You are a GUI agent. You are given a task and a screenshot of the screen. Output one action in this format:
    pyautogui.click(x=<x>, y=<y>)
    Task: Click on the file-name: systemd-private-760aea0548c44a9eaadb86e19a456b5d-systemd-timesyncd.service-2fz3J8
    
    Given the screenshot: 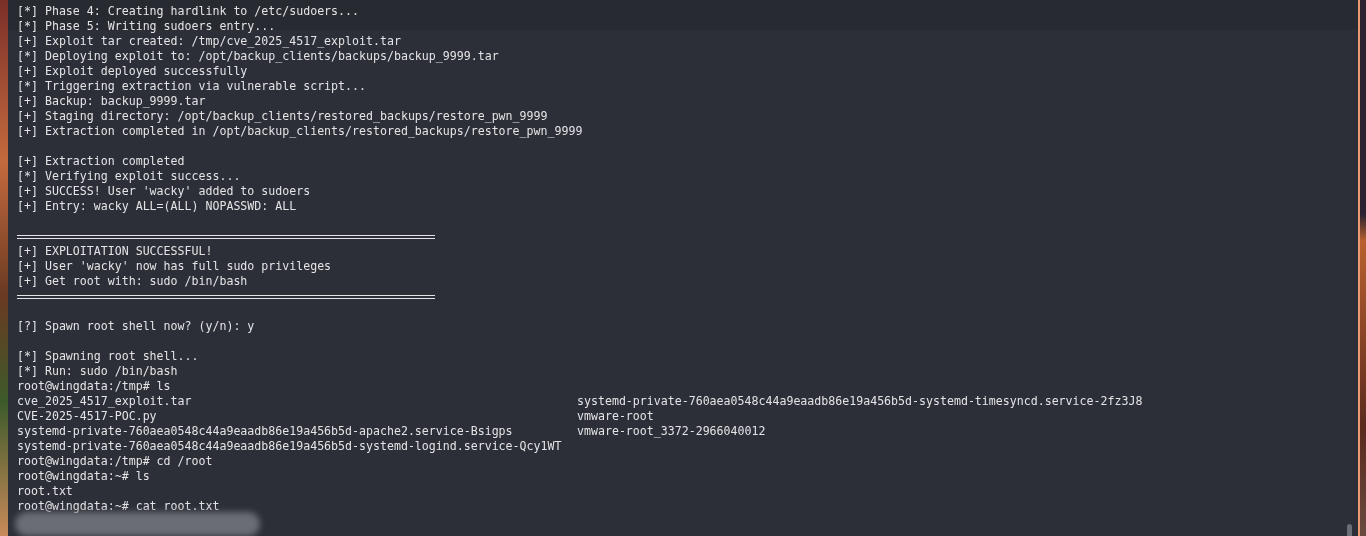 What is the action you would take?
    pyautogui.click(x=860, y=401)
    